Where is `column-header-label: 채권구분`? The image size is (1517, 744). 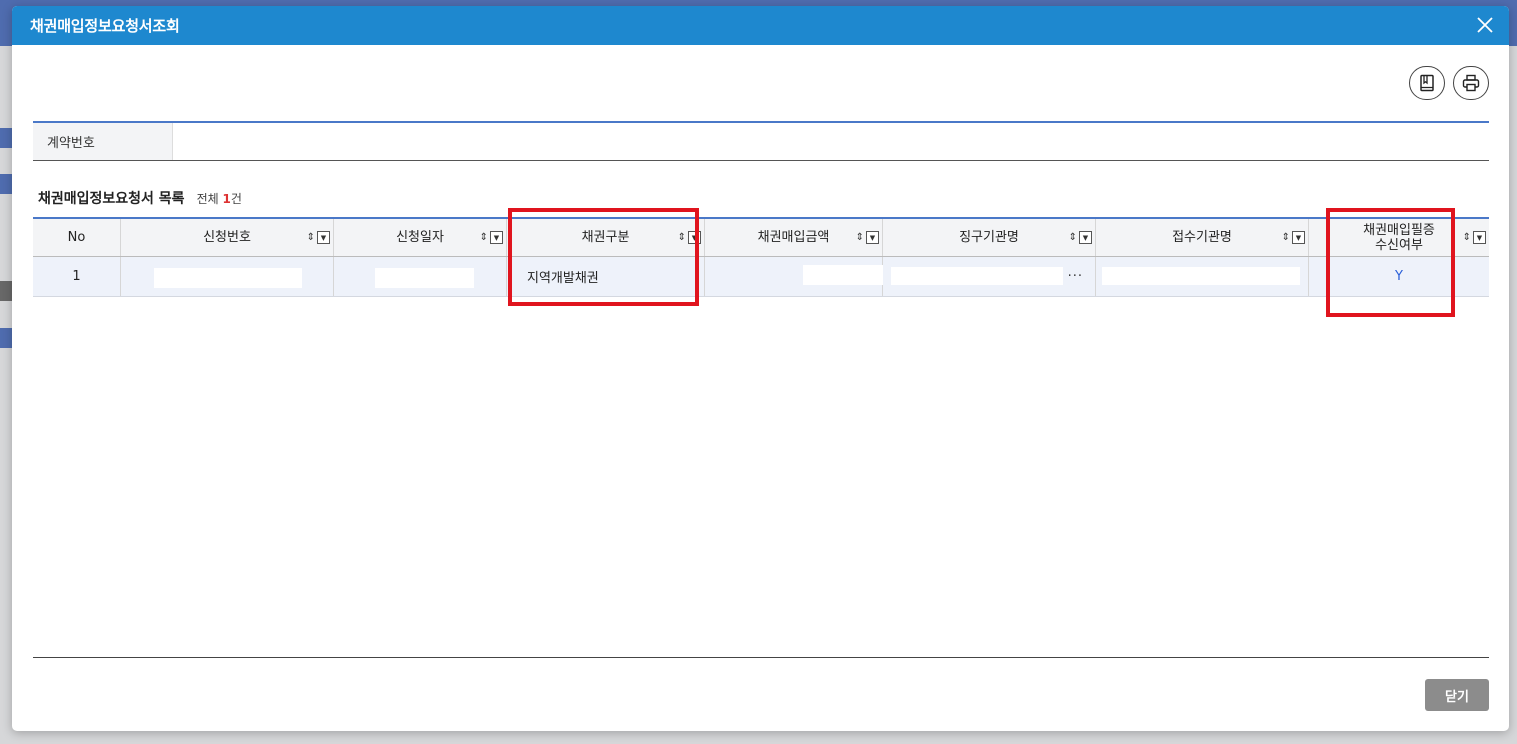 column-header-label: 채권구분 is located at coordinates (605, 237).